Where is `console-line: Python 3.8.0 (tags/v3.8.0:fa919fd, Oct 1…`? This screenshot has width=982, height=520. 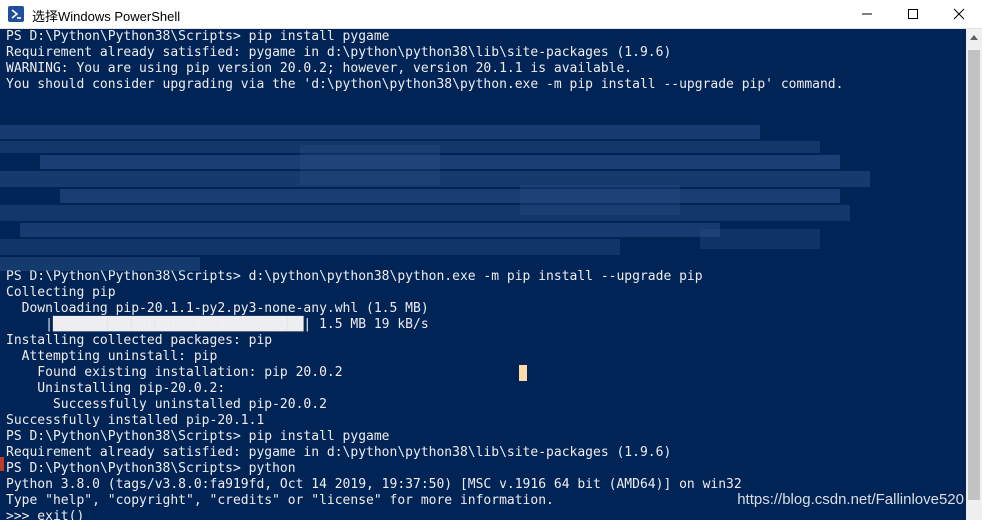
console-line: Python 3.8.0 (tags/v3.8.0:fa919fd, Oct 1… is located at coordinates (374, 484).